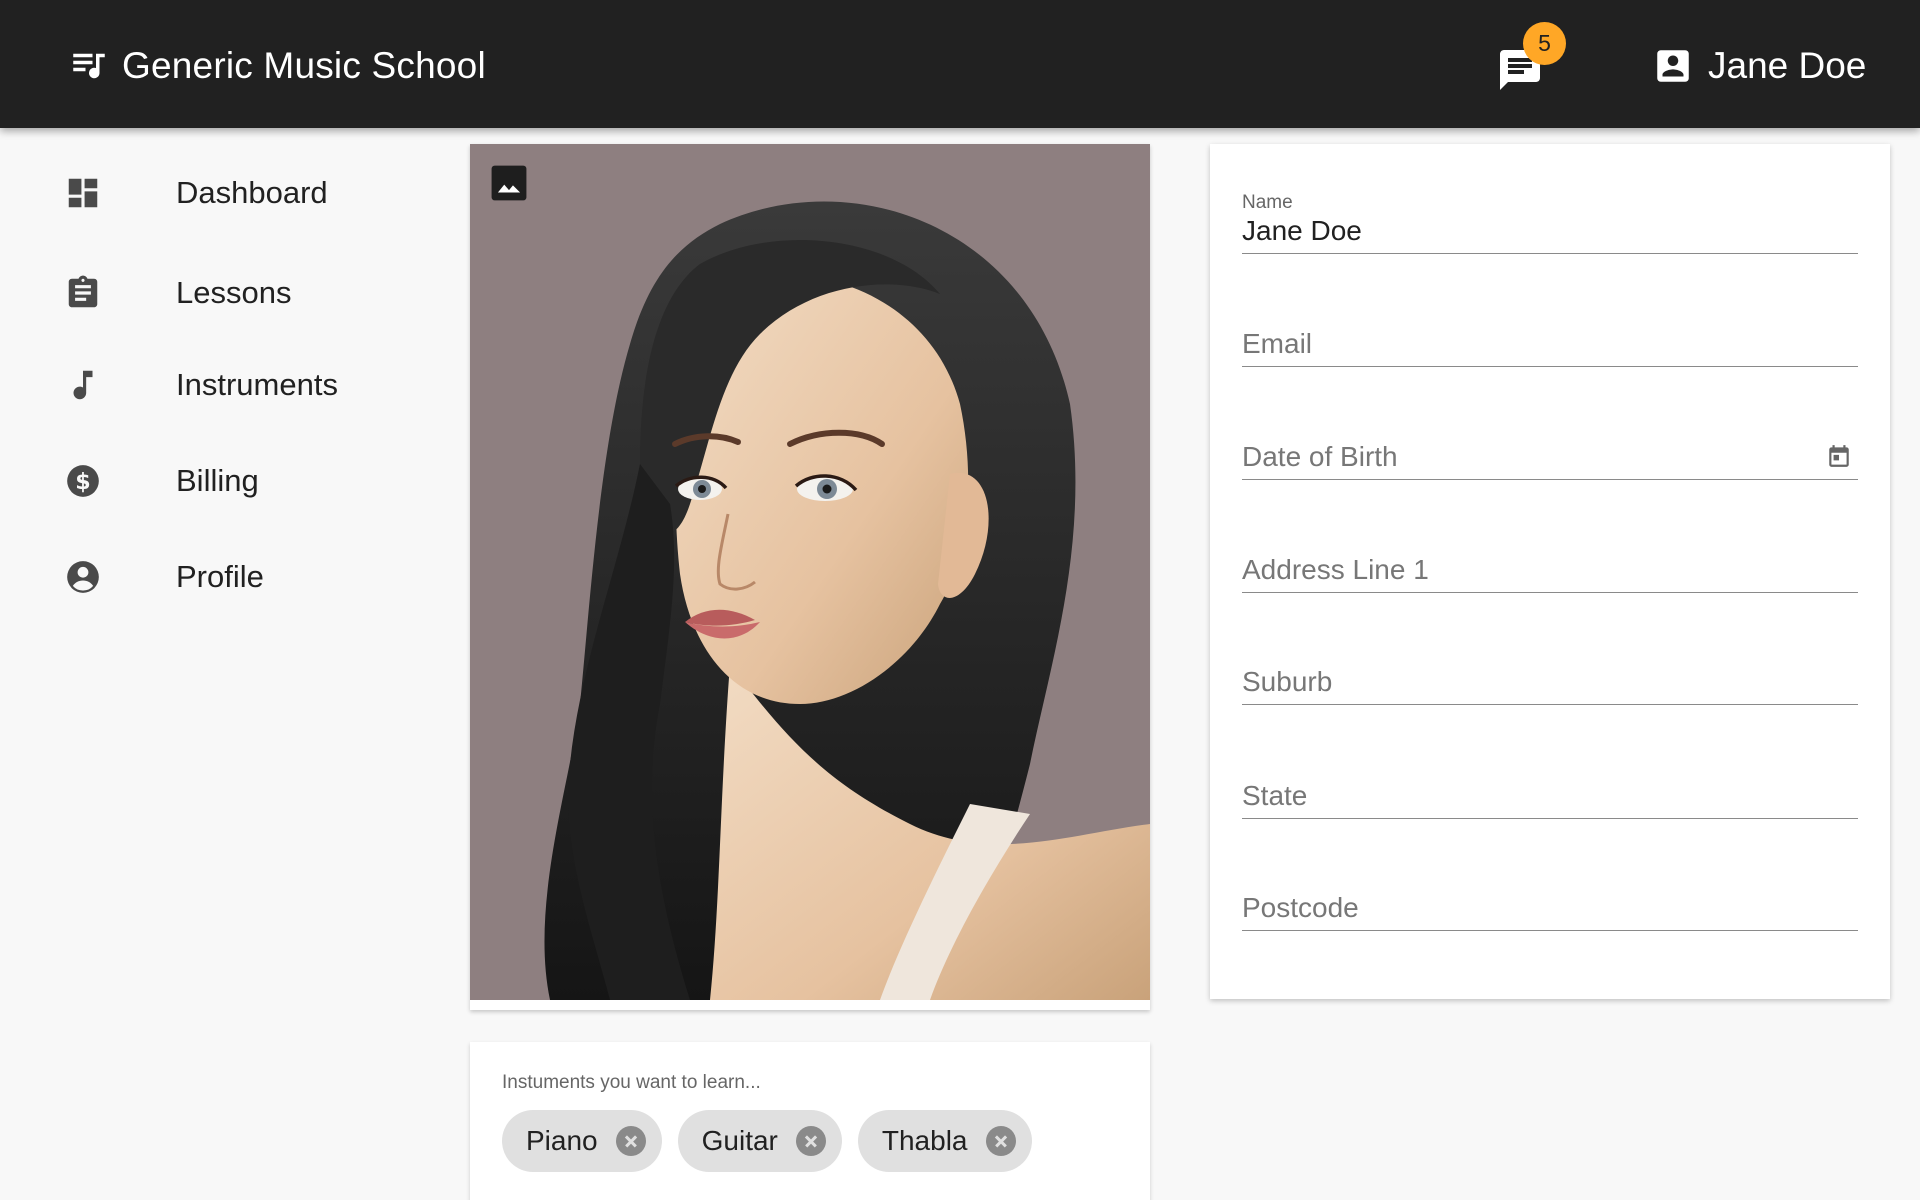  What do you see at coordinates (1673, 66) in the screenshot?
I see `account-box-icon` at bounding box center [1673, 66].